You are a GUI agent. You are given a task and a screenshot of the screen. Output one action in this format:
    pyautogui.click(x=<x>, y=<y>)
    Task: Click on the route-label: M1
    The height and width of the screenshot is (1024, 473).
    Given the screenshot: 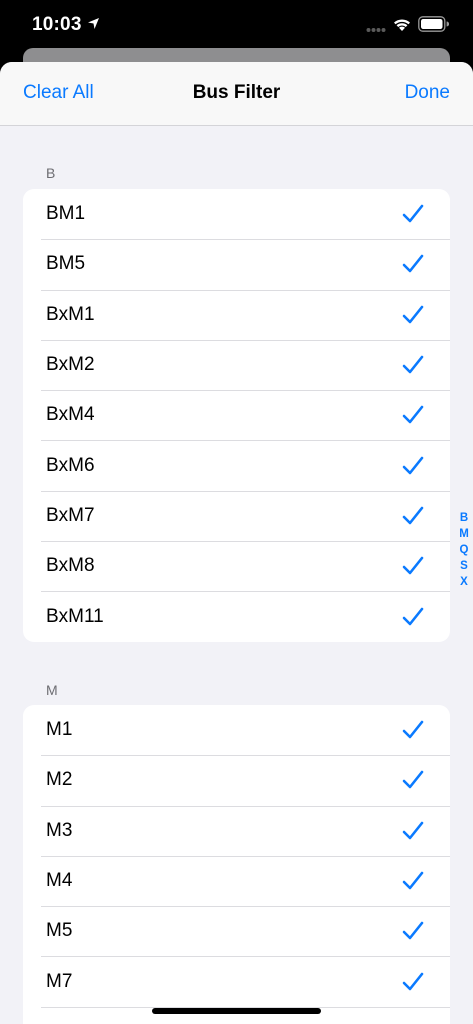 What is the action you would take?
    pyautogui.click(x=59, y=730)
    